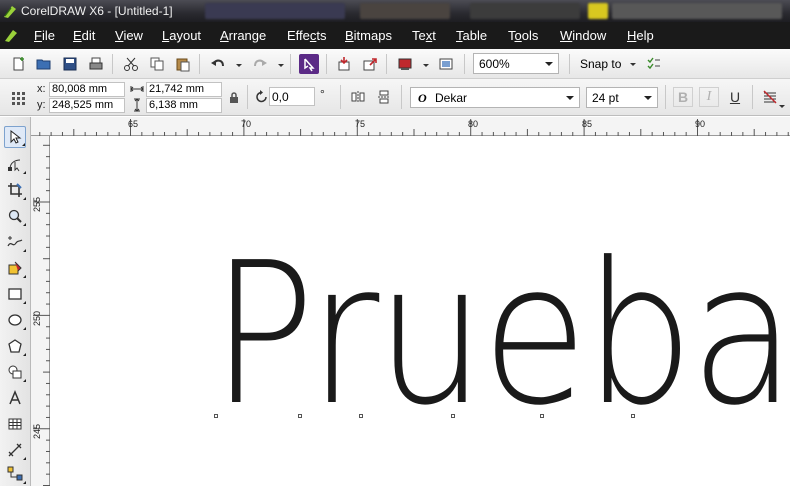 The width and height of the screenshot is (790, 486). What do you see at coordinates (384, 97) in the screenshot?
I see `mirror-vertical-icon` at bounding box center [384, 97].